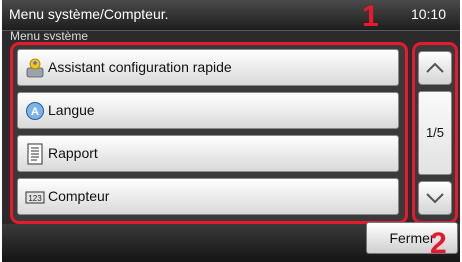  Describe the element at coordinates (73, 153) in the screenshot. I see `menu-item-label: Rapport` at that location.